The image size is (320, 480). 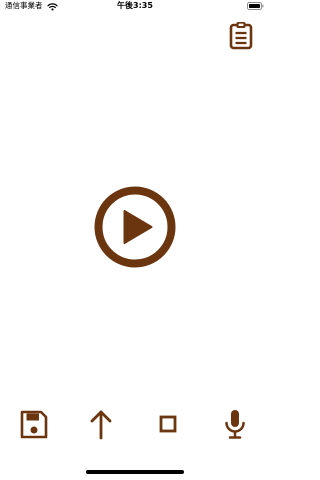 I want to click on status-bar: 通信事業者 午後3:35, so click(x=135, y=7).